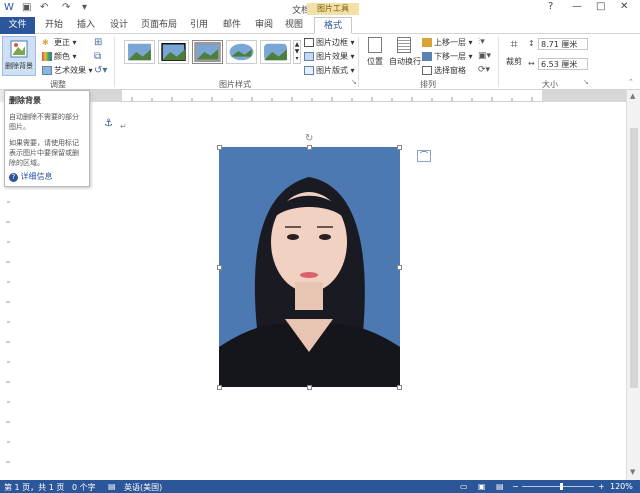  I want to click on scrollbar-thumb, so click(634, 258).